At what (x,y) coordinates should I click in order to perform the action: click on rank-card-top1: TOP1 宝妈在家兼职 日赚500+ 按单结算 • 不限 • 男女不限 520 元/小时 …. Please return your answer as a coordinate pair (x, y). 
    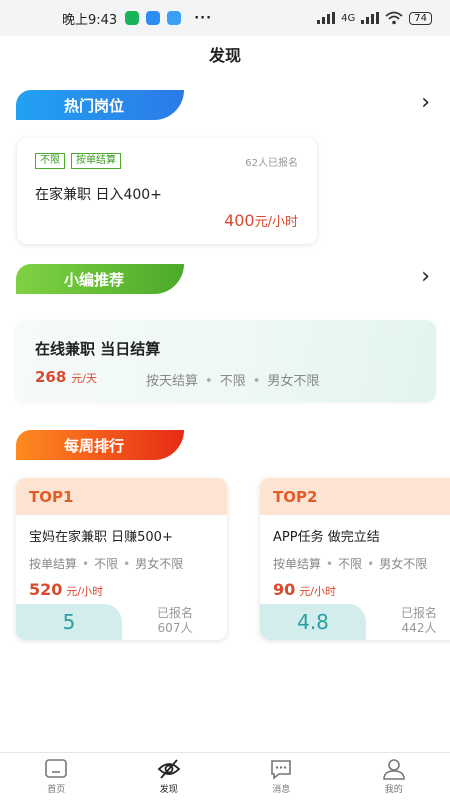
    Looking at the image, I should click on (121, 559).